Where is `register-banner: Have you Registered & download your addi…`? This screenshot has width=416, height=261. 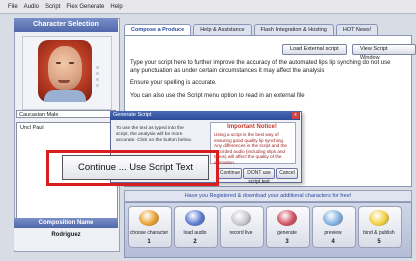 register-banner: Have you Registered & download your addi… is located at coordinates (268, 196).